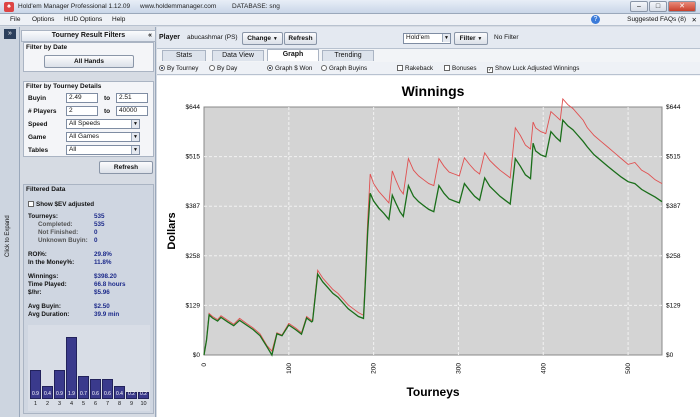 The height and width of the screenshot is (417, 700). What do you see at coordinates (433, 91) in the screenshot?
I see `chart-title: Winnings` at bounding box center [433, 91].